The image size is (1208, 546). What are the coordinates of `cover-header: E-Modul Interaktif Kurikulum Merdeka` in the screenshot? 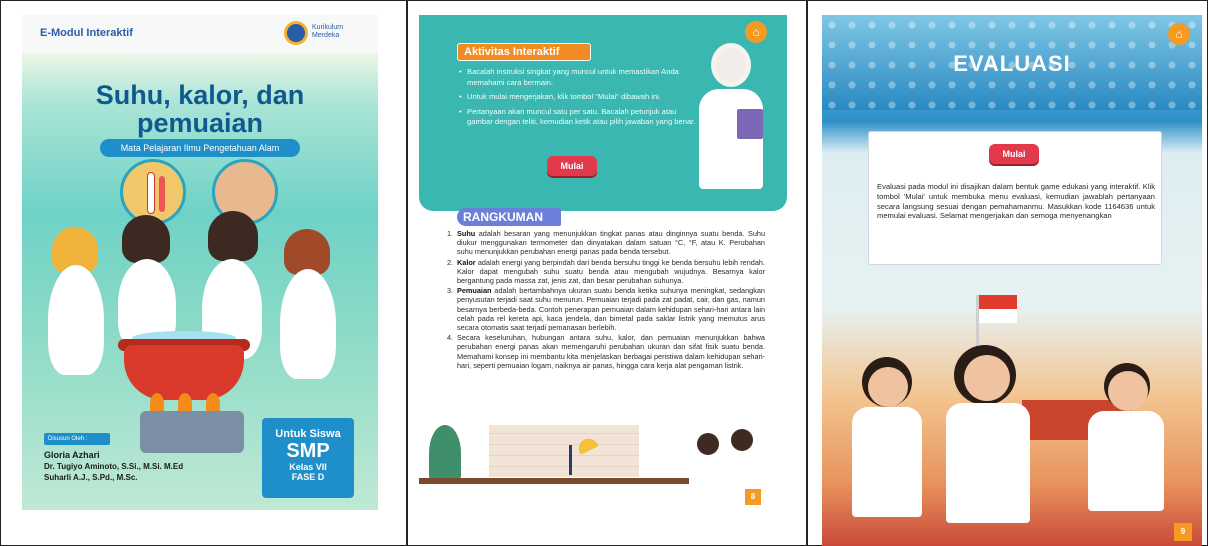 It's located at (200, 34).